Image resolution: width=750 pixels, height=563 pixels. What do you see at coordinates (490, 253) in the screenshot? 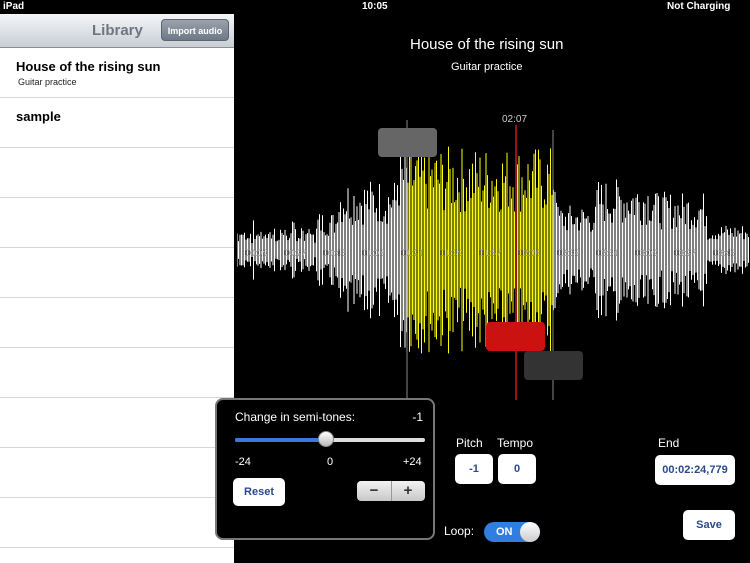
I see `timeline-tick-label: 01:57` at bounding box center [490, 253].